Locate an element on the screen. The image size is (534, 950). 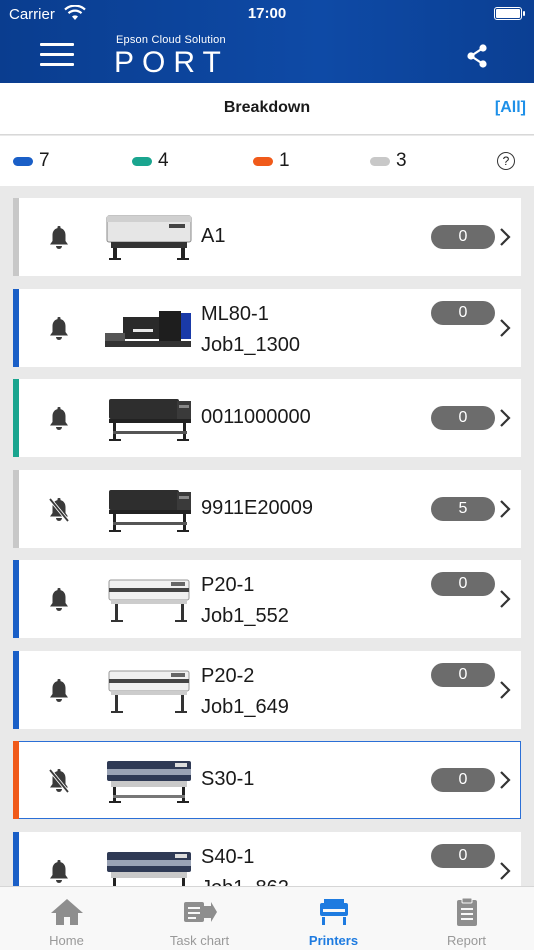
legend-item-blue: 7 is located at coordinates (31, 160).